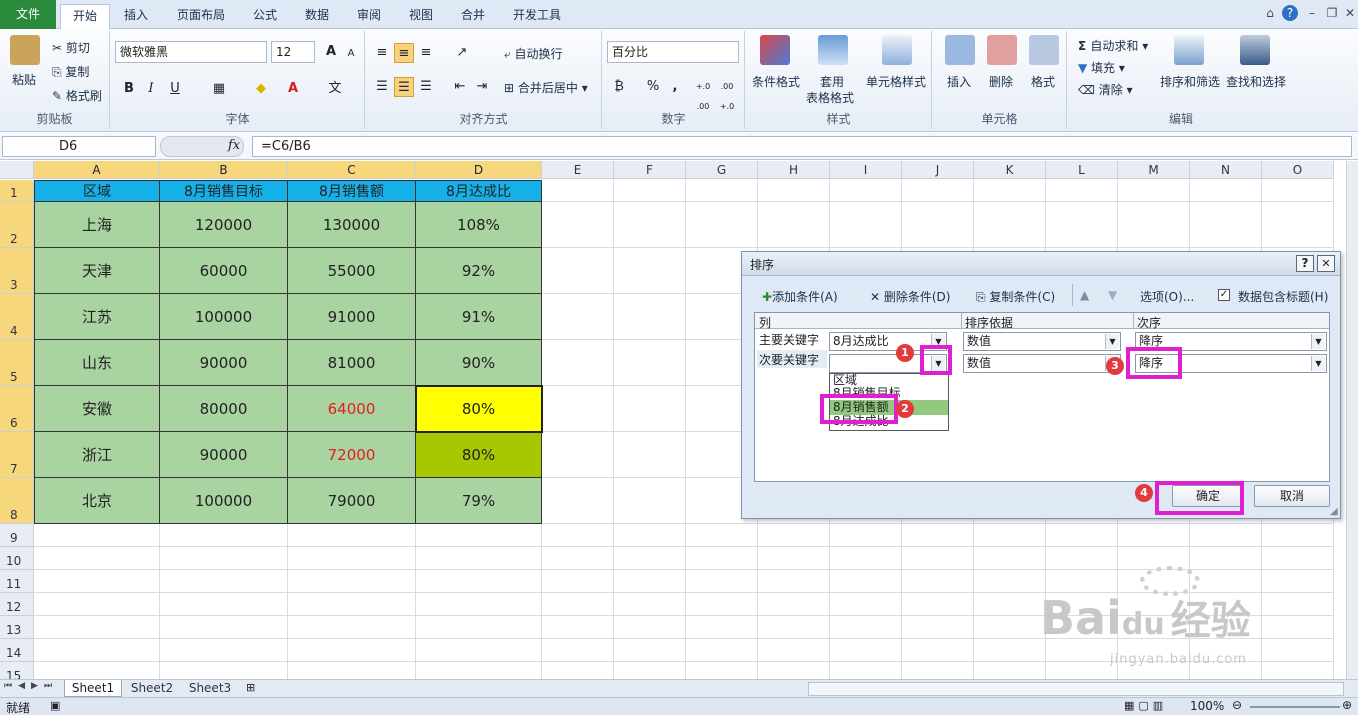 Image resolution: width=1358 pixels, height=716 pixels. I want to click on table-cell: 安徽, so click(97, 409).